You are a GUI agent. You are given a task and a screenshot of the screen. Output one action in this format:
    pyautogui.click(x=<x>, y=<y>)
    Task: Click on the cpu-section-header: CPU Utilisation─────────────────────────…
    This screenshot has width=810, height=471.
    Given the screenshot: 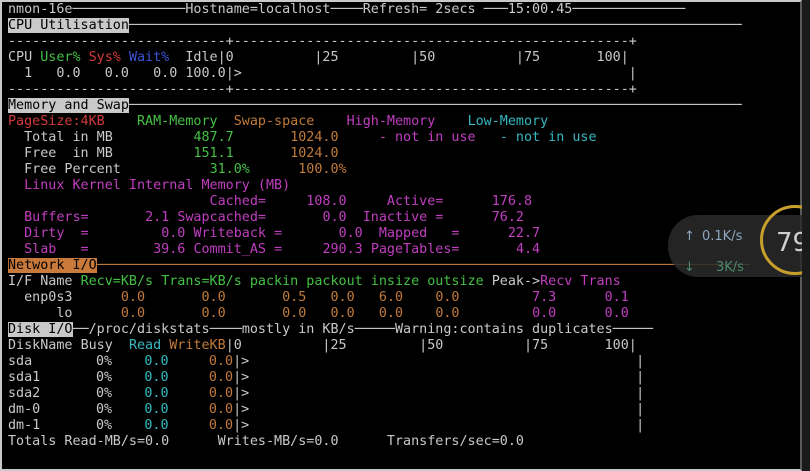 What is the action you would take?
    pyautogui.click(x=375, y=25)
    